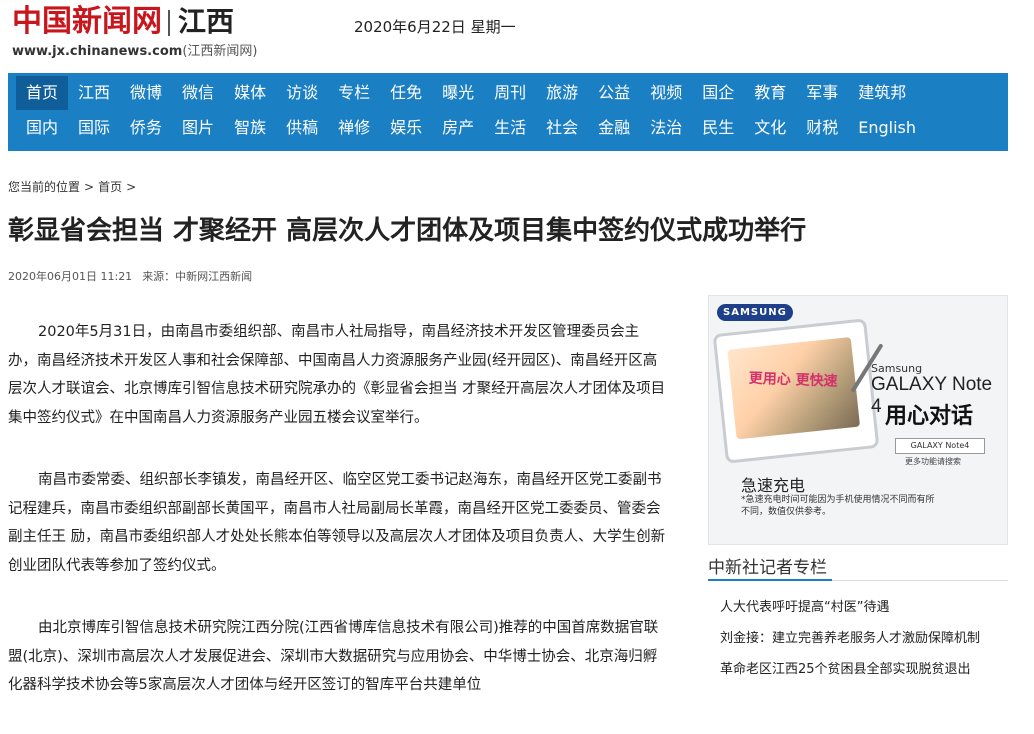 Image resolution: width=1034 pixels, height=734 pixels. Describe the element at coordinates (206, 22) in the screenshot. I see `region-label: 江西` at that location.